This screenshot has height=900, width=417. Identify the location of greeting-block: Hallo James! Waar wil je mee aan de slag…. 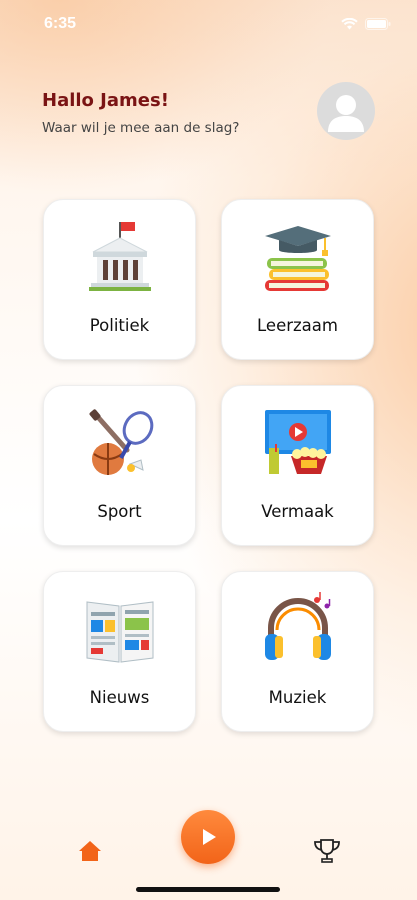
(140, 113).